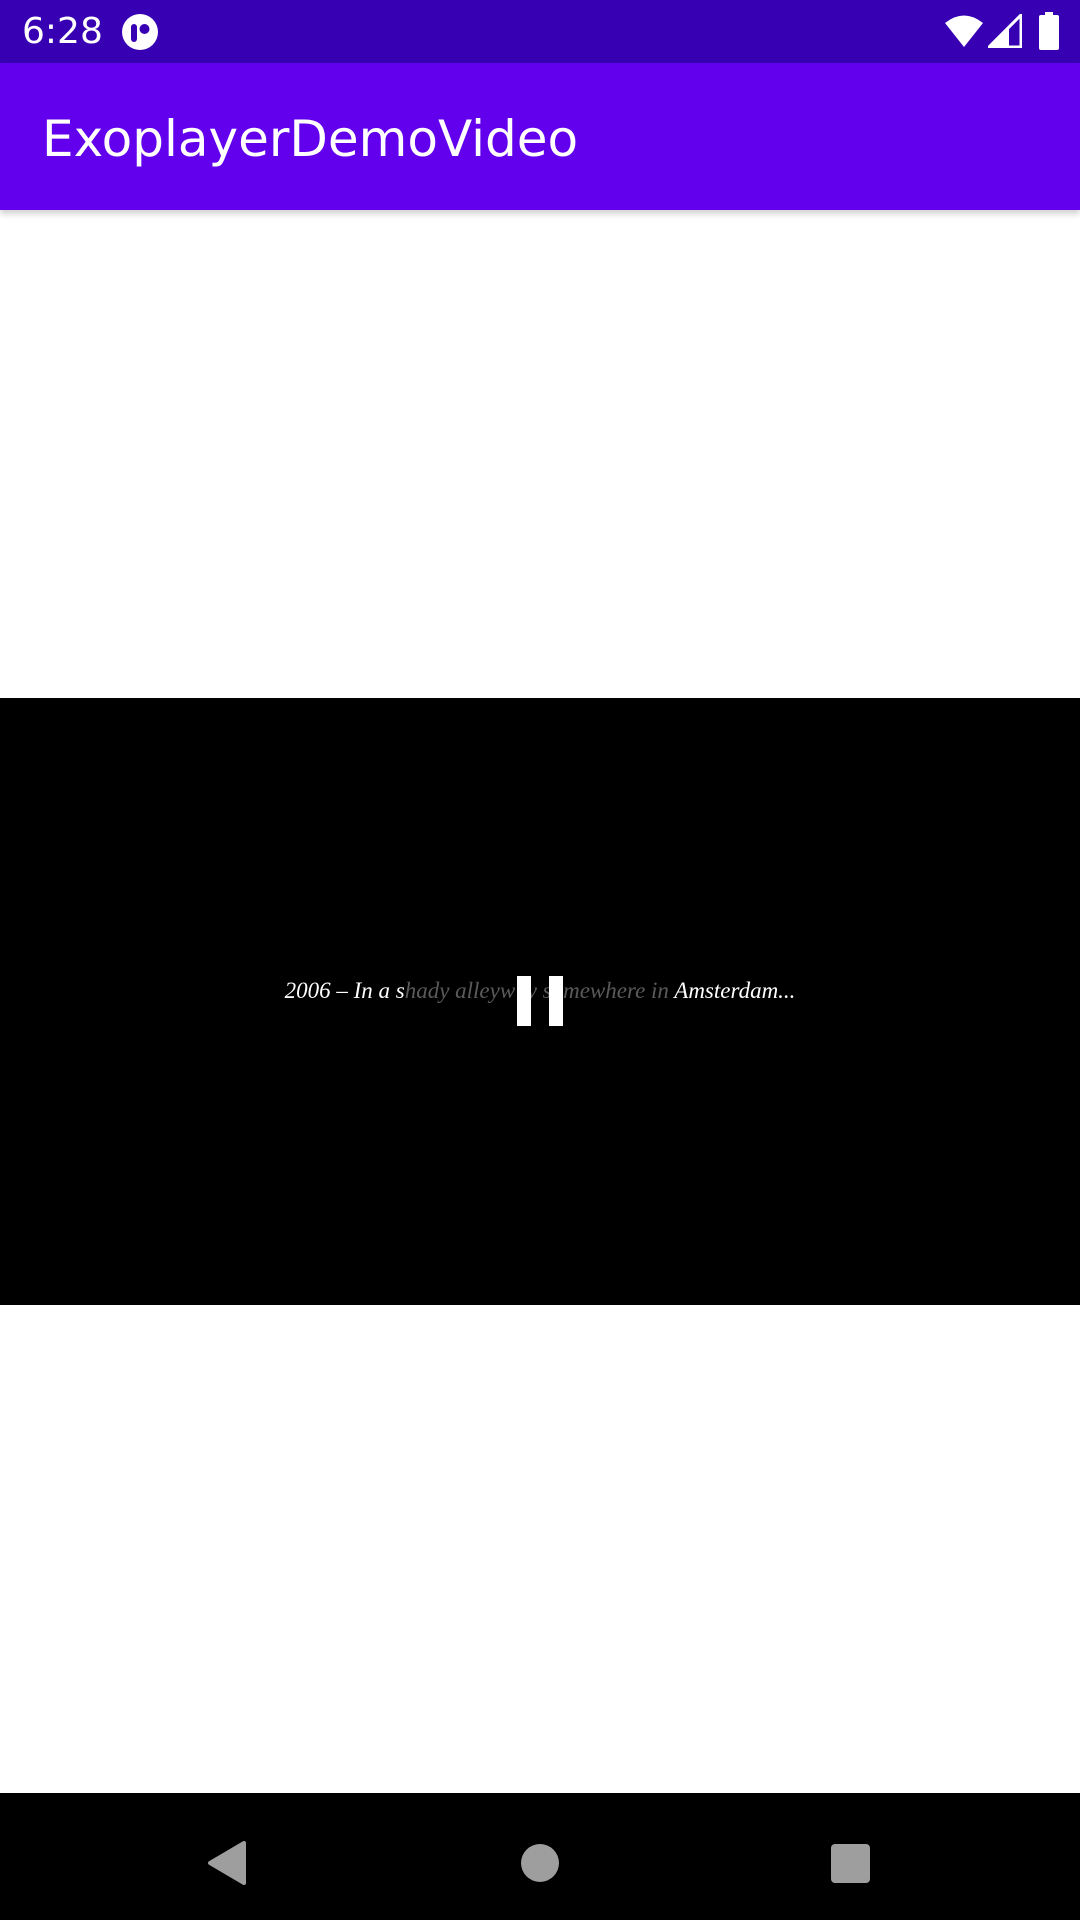 The width and height of the screenshot is (1080, 1920). I want to click on home-icon, so click(540, 1863).